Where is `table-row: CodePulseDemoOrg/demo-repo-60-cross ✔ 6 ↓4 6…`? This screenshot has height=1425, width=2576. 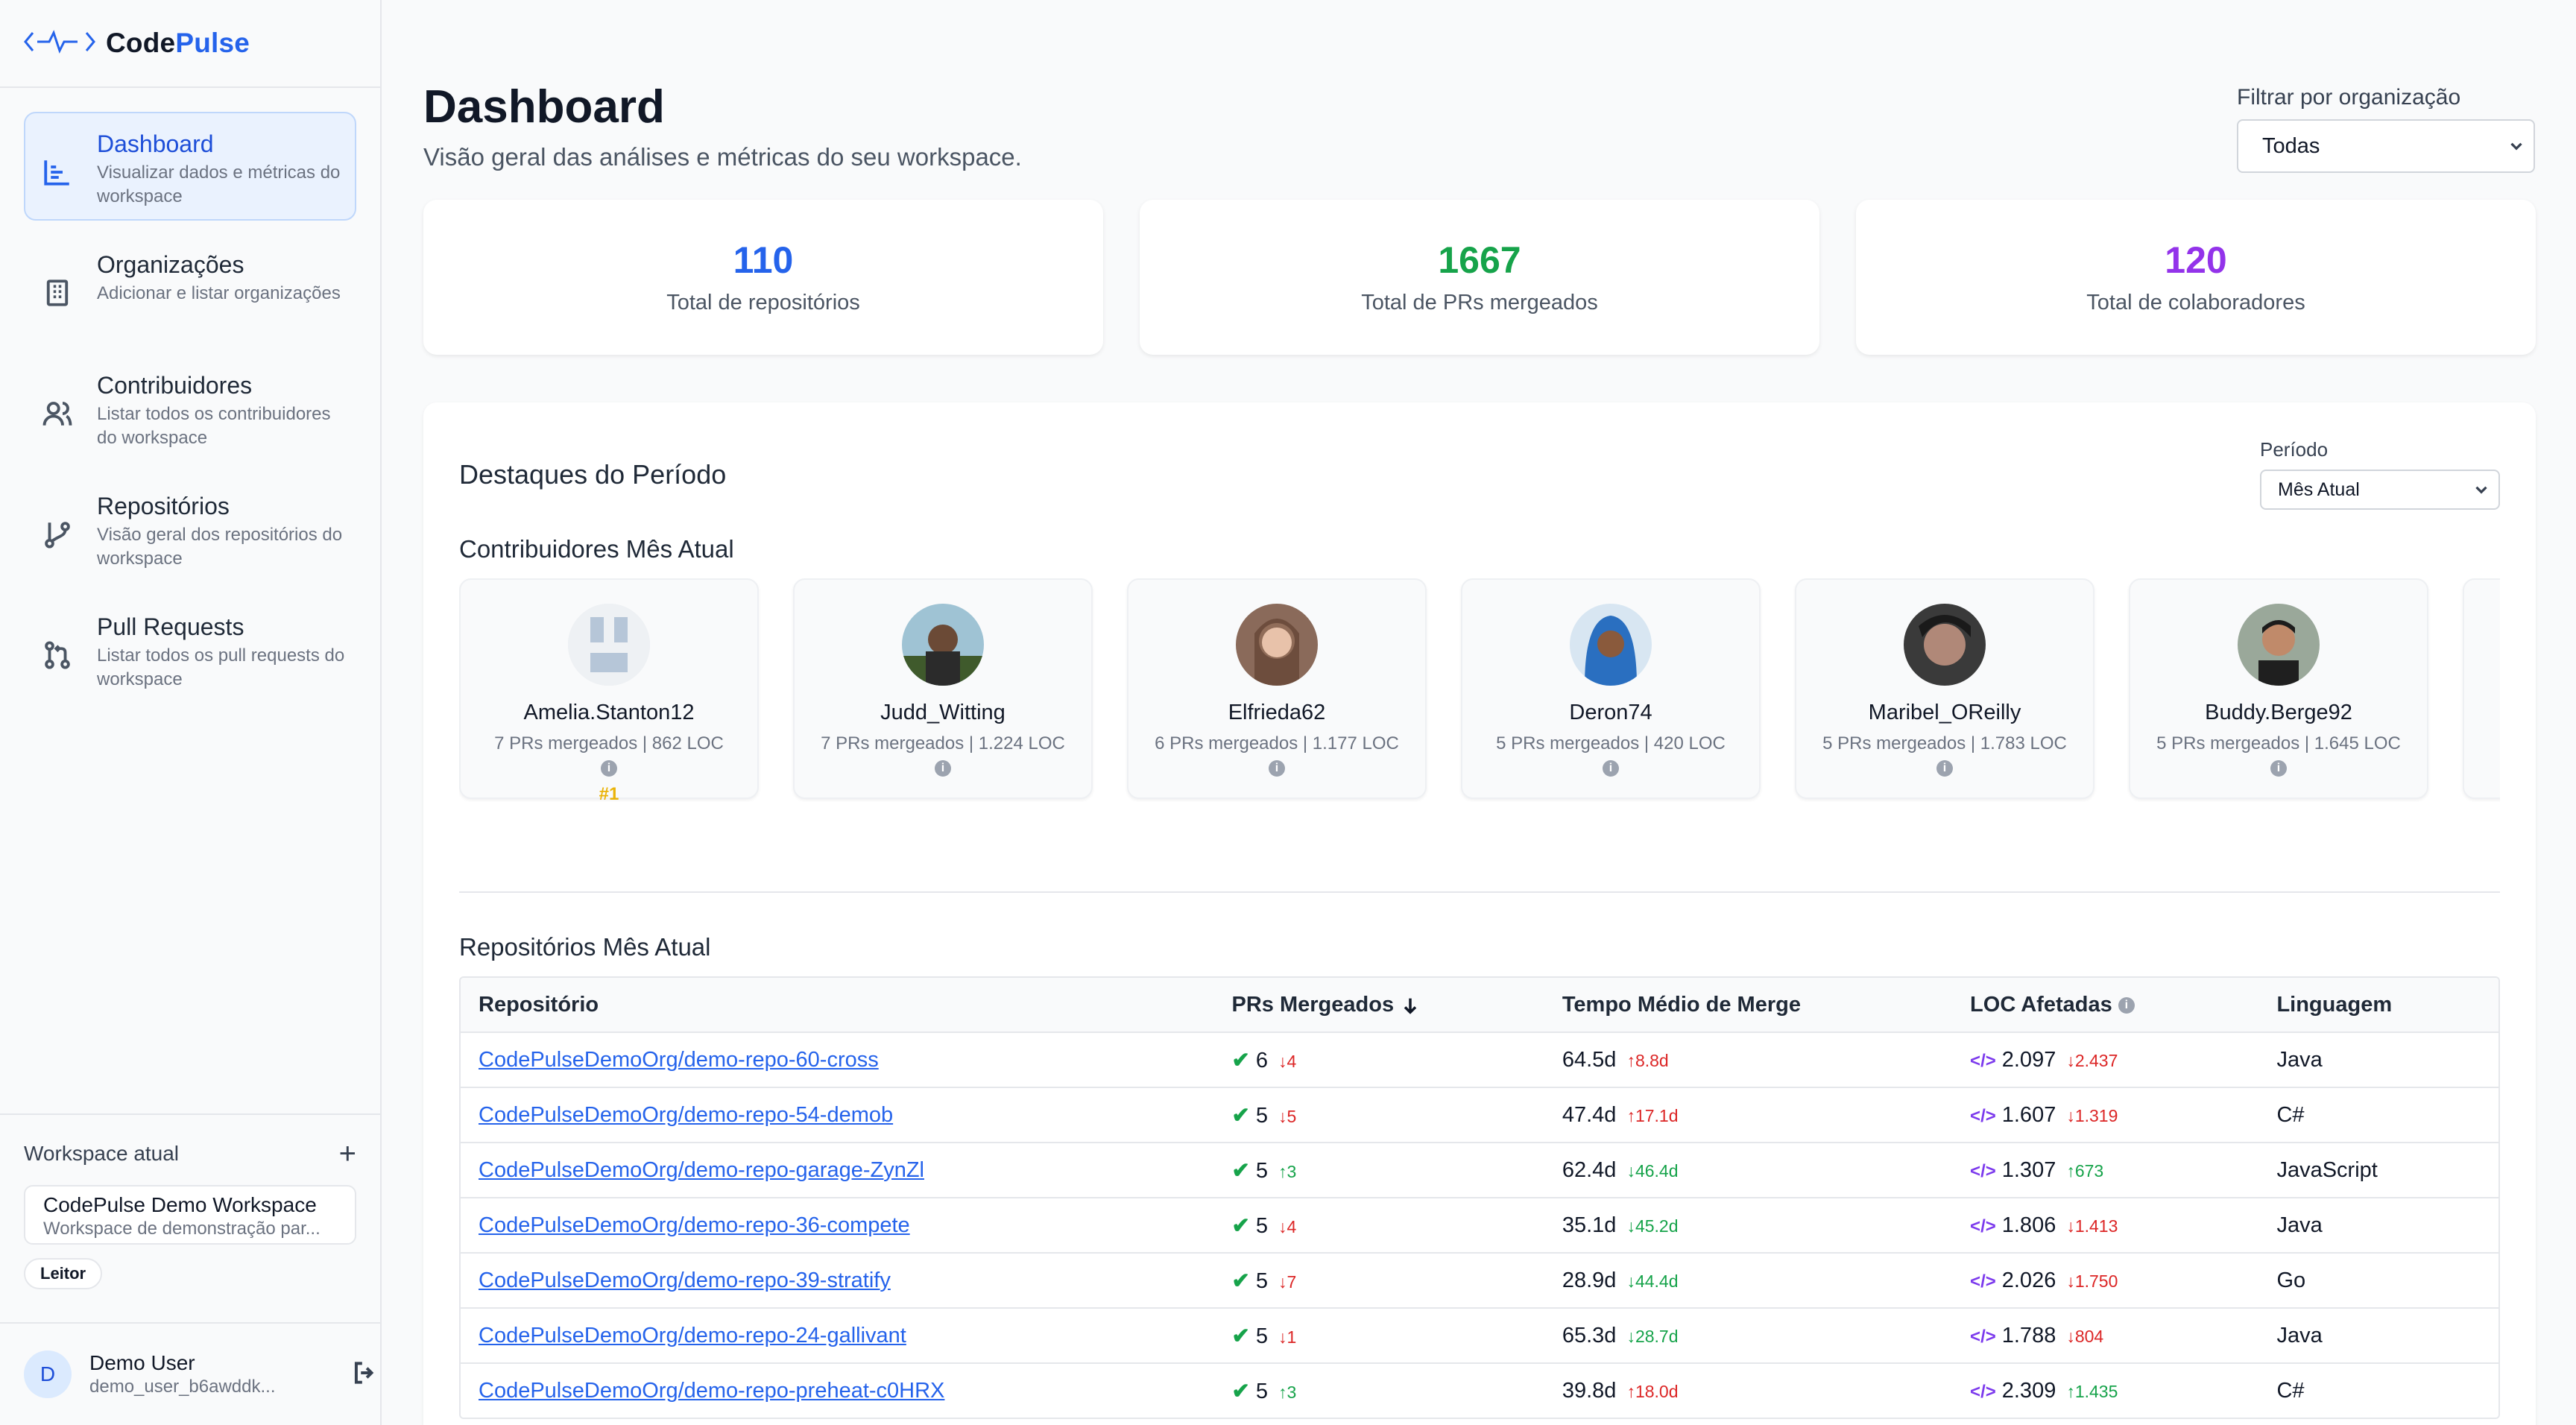 table-row: CodePulseDemoOrg/demo-repo-60-cross ✔ 6 ↓4 6… is located at coordinates (1479, 1059).